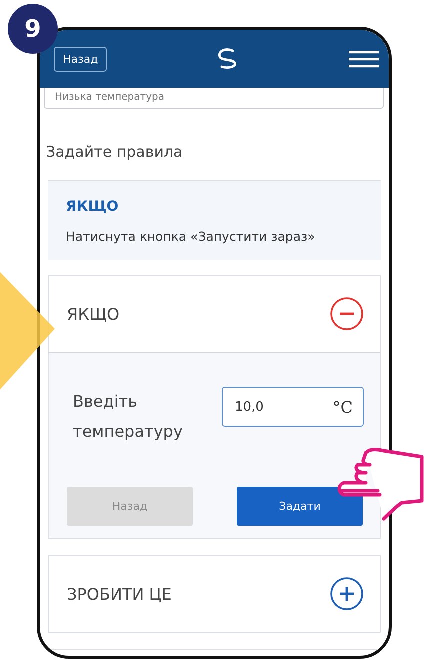  Describe the element at coordinates (347, 314) in the screenshot. I see `minus-circle-icon` at that location.